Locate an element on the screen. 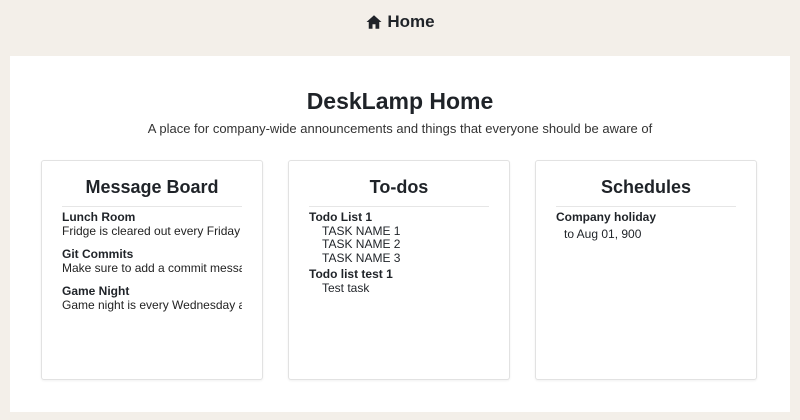 This screenshot has height=420, width=800. schedule-item: Company holiday to Aug 01, 900 is located at coordinates (646, 225).